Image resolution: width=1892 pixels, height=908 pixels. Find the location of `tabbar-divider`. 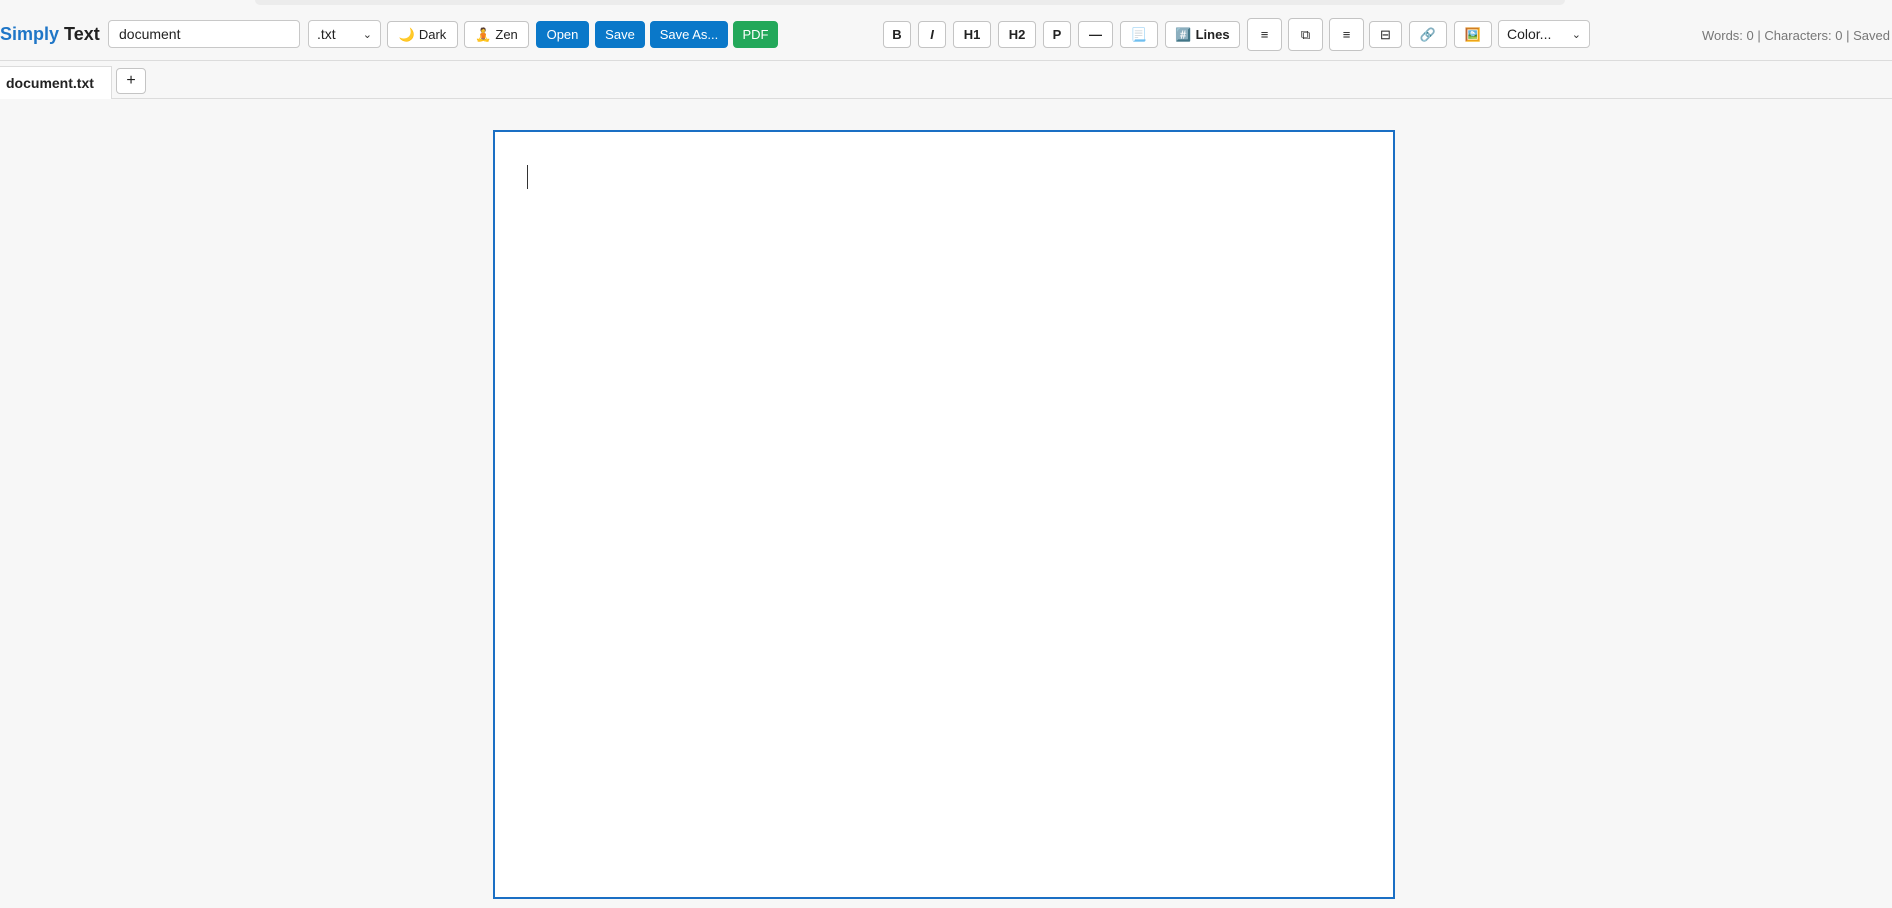

tabbar-divider is located at coordinates (946, 98).